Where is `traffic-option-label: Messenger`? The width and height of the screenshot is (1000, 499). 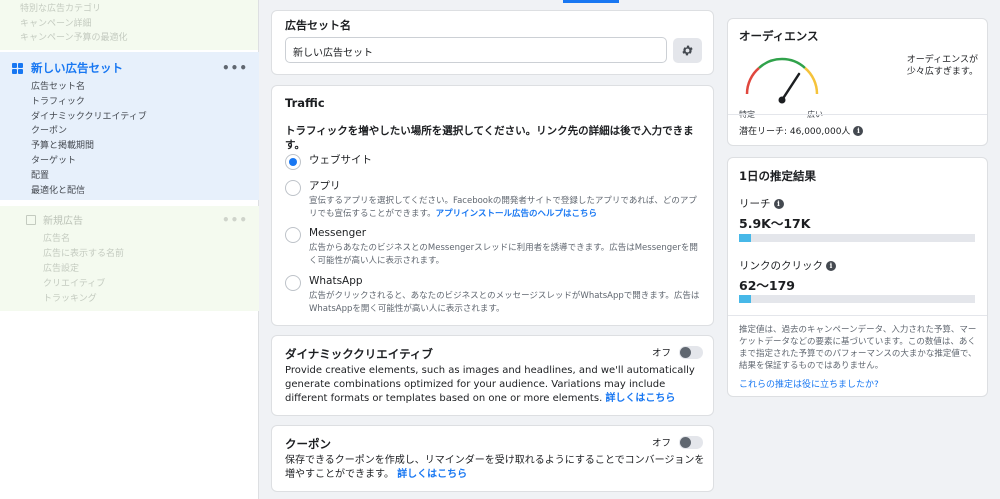
traffic-option-label: Messenger is located at coordinates (338, 233).